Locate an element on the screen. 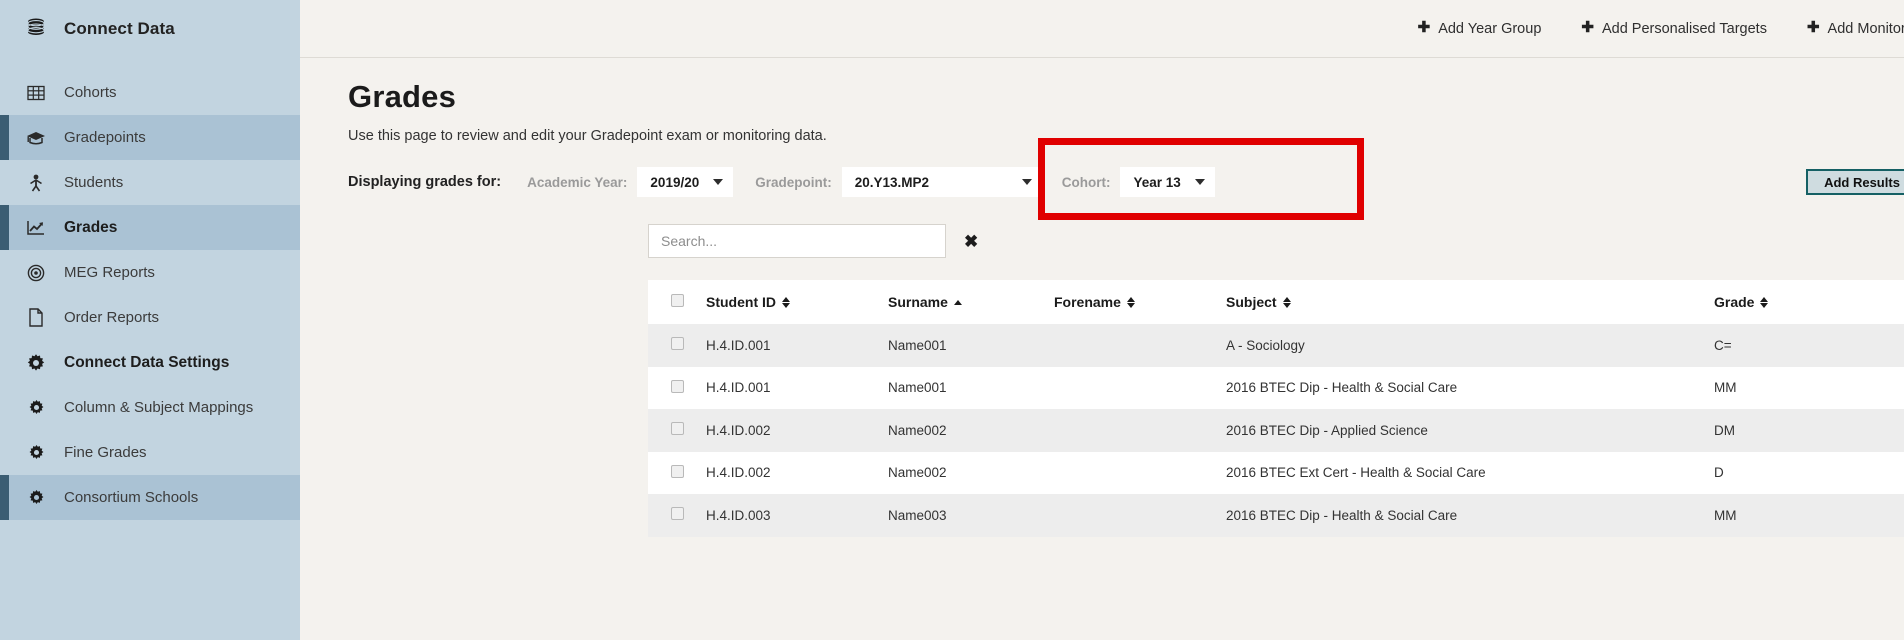 This screenshot has width=1904, height=640. cohort-select: Year 13 is located at coordinates (1167, 182).